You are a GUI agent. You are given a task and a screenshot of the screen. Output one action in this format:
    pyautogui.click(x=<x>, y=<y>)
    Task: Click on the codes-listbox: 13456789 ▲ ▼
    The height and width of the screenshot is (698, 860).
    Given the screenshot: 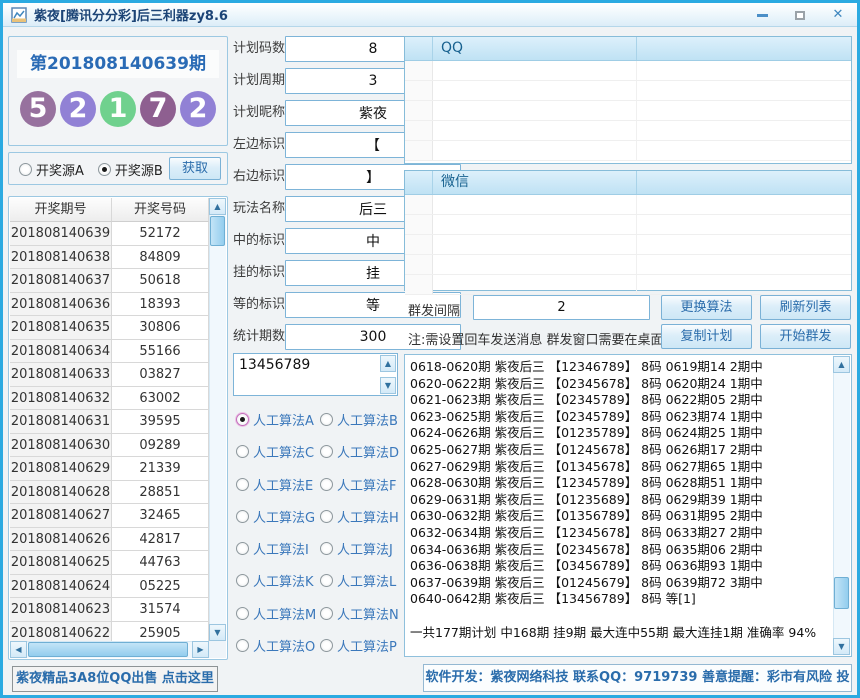 What is the action you would take?
    pyautogui.click(x=315, y=374)
    